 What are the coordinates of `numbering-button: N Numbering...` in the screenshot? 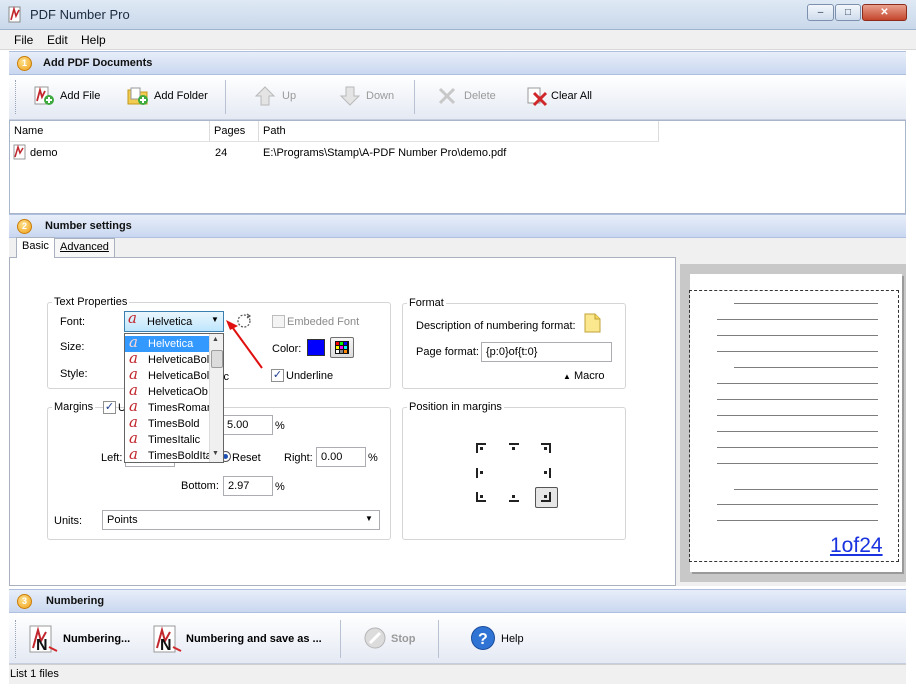 It's located at (87, 639).